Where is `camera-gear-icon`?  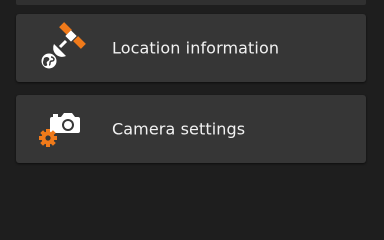 camera-gear-icon is located at coordinates (62, 129).